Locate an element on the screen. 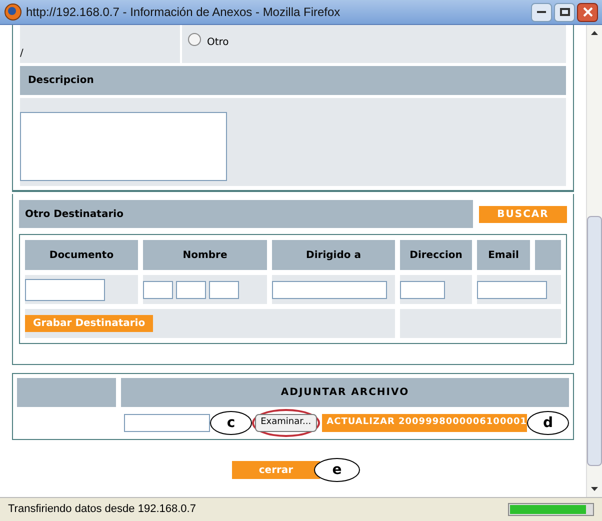 This screenshot has height=521, width=602. cell-text: / is located at coordinates (22, 54).